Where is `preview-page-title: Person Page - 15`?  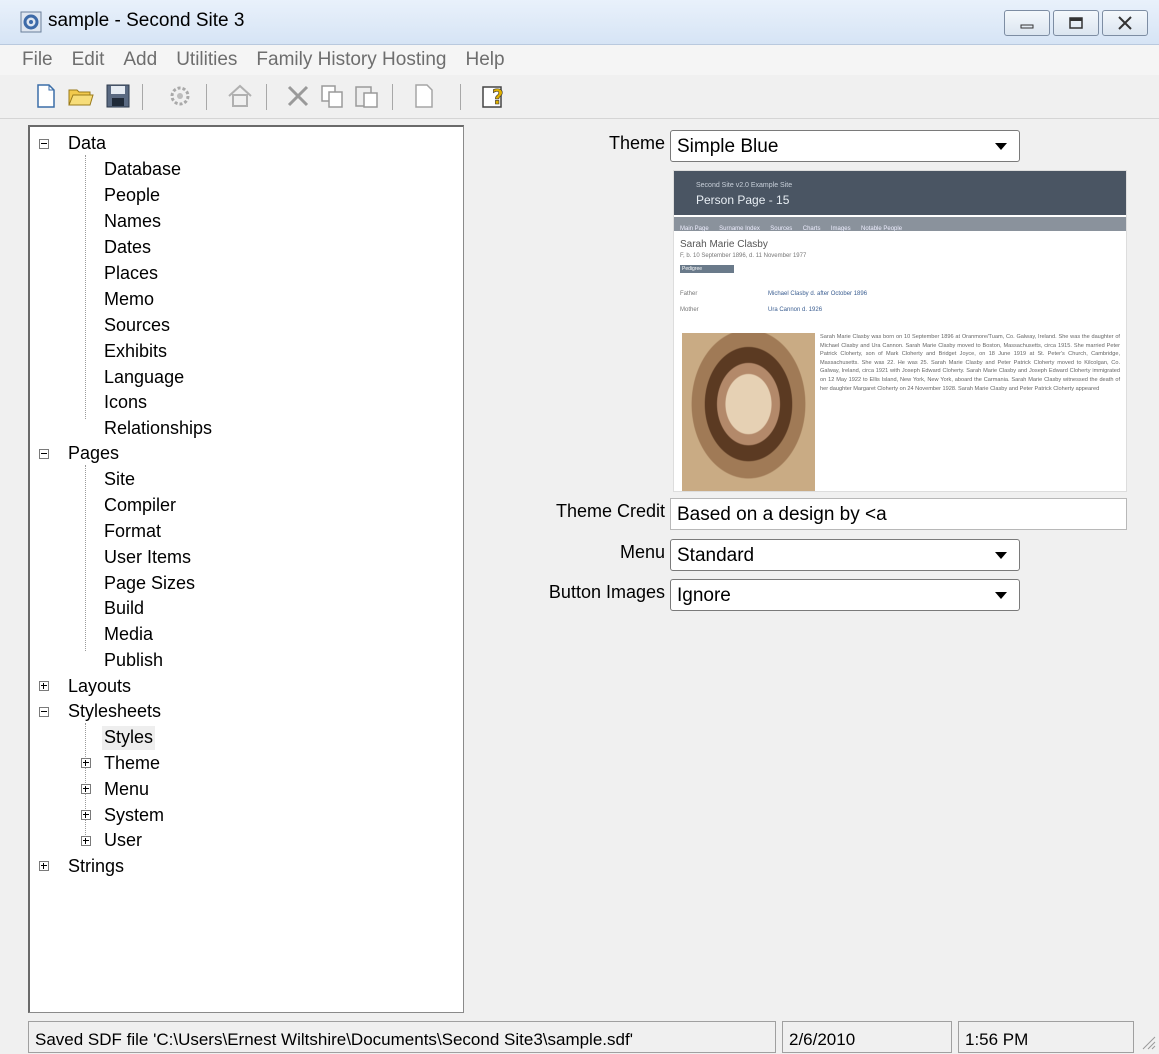
preview-page-title: Person Page - 15 is located at coordinates (743, 200).